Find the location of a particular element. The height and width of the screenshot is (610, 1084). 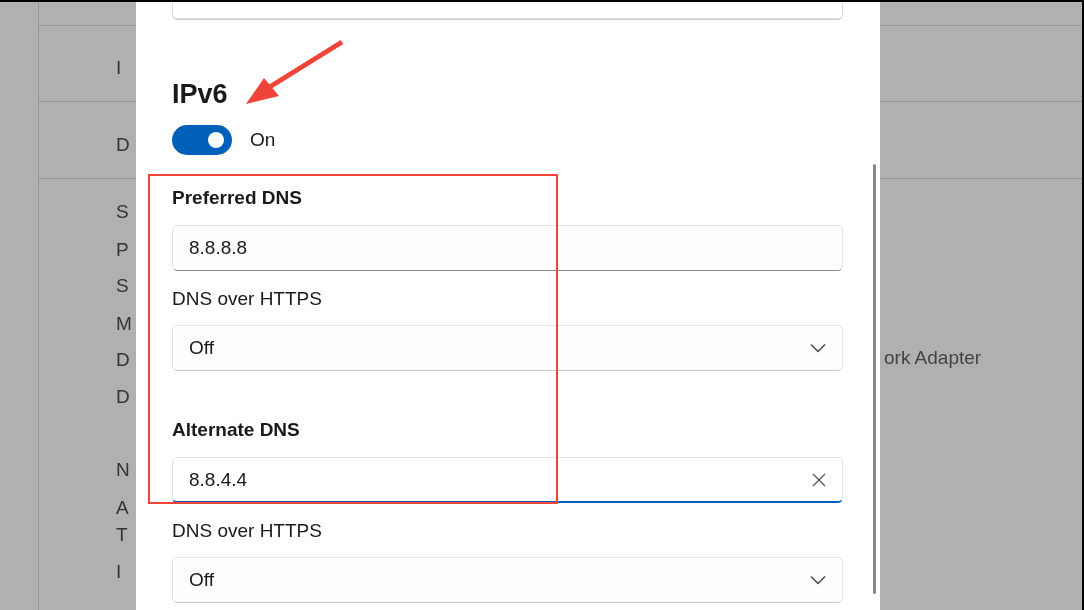

background-label: ork Adapter is located at coordinates (933, 358).